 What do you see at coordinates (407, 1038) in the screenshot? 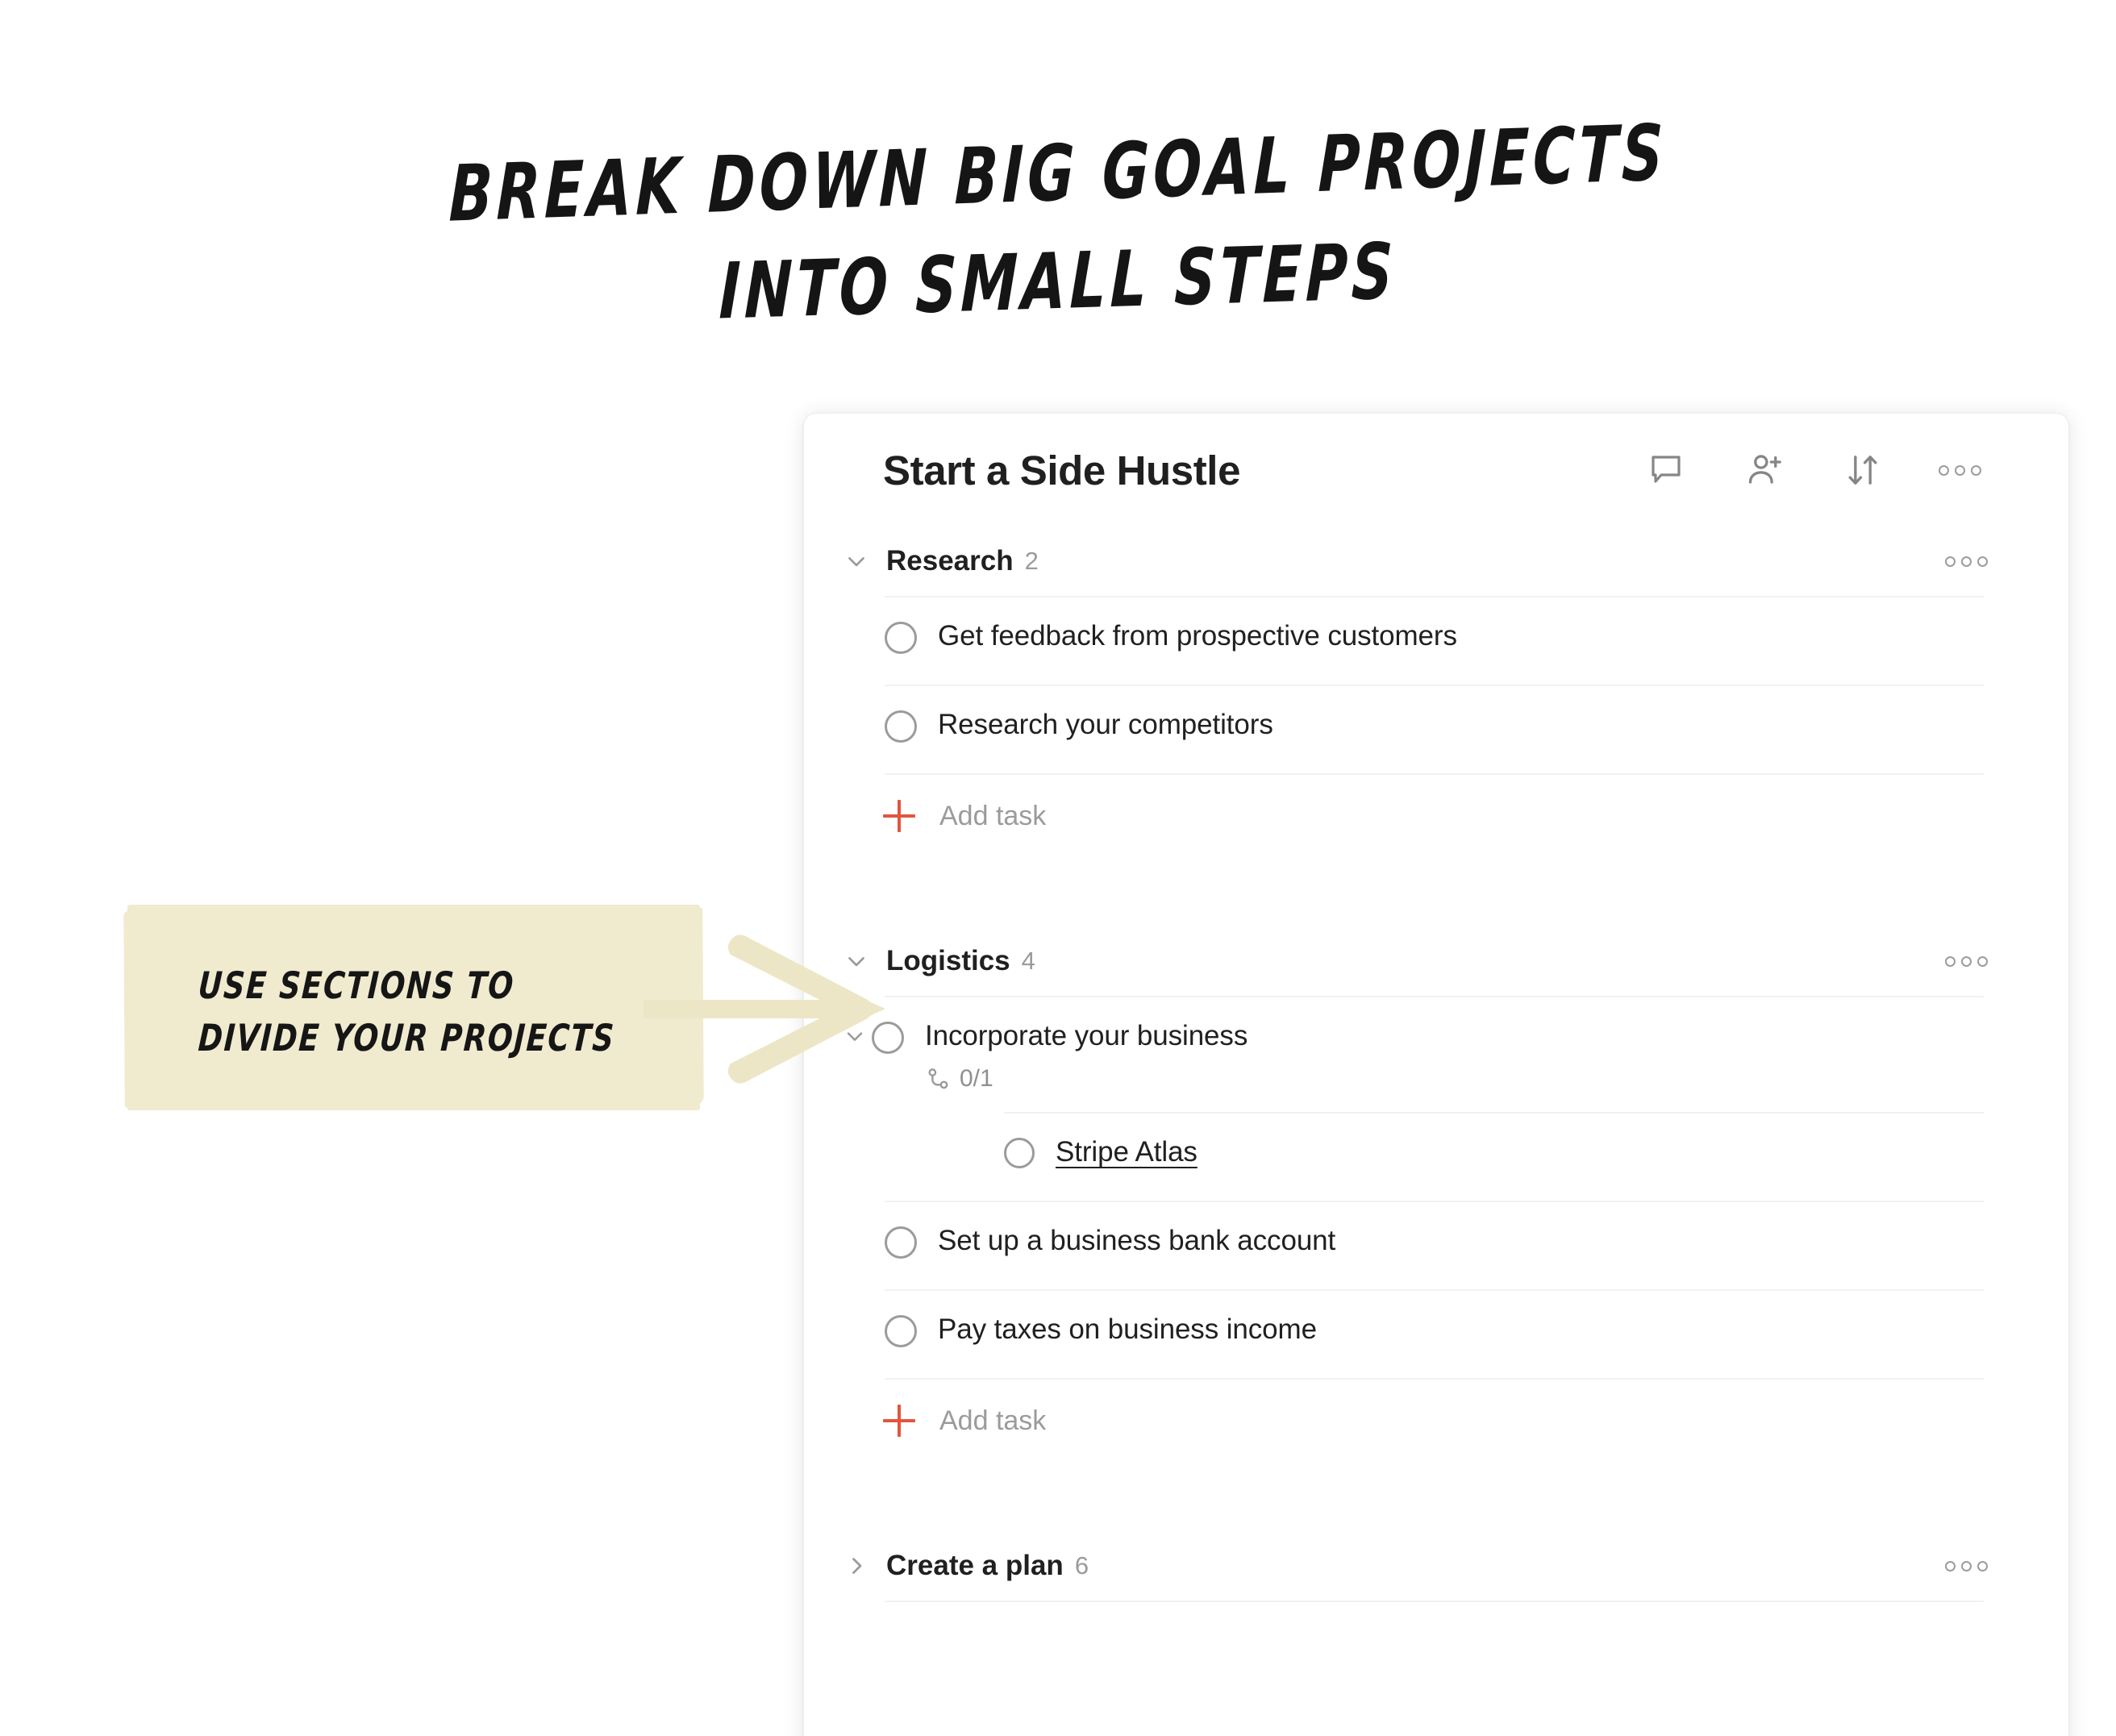
I see `callout-line-2: DIVIDE YOUR PROJECTS` at bounding box center [407, 1038].